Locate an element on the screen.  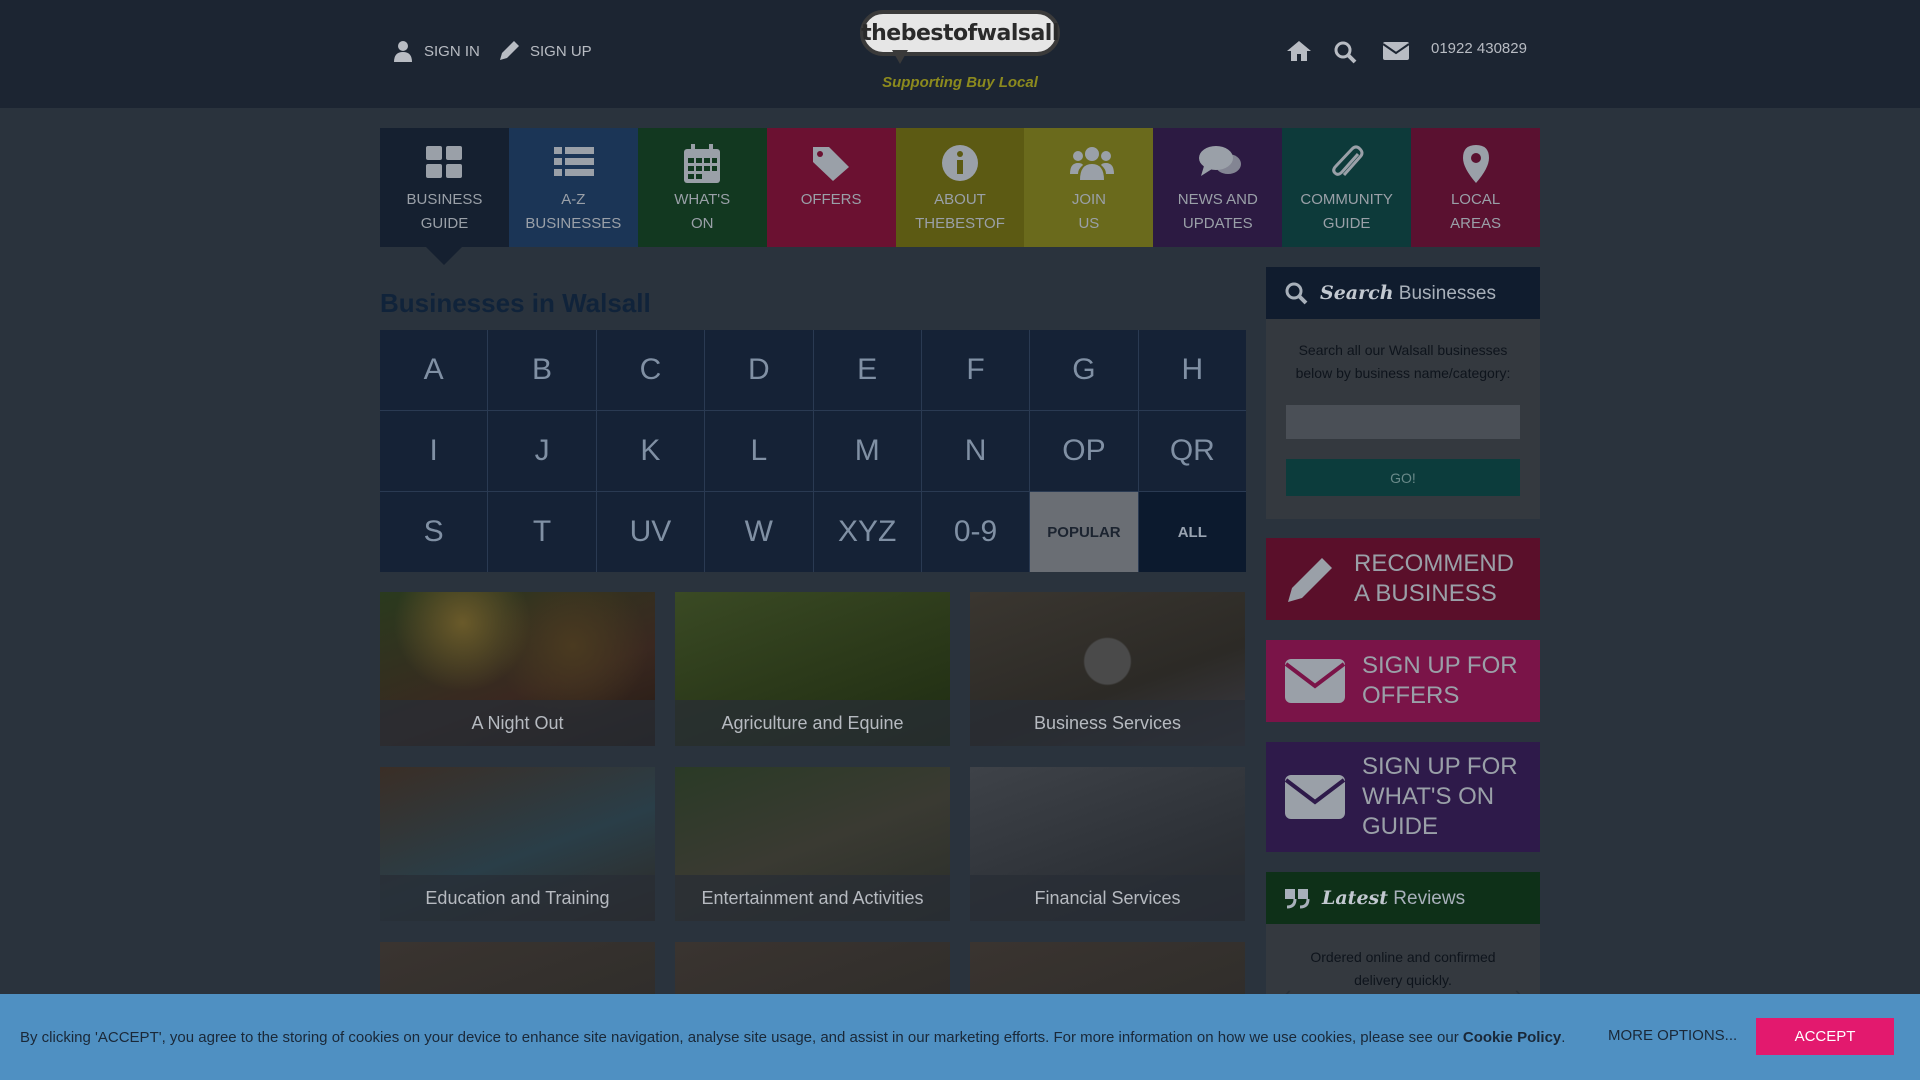
category-tile: A Night Out is located at coordinates (517, 669).